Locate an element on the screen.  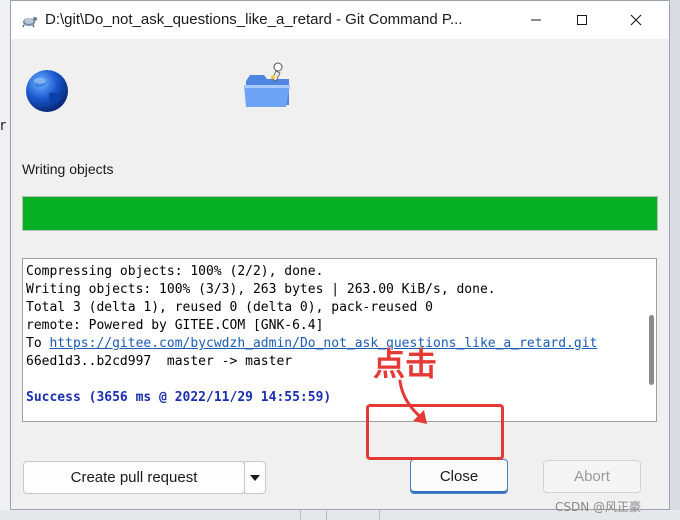
create-pull-request-button: Create pull request is located at coordinates (134, 477).